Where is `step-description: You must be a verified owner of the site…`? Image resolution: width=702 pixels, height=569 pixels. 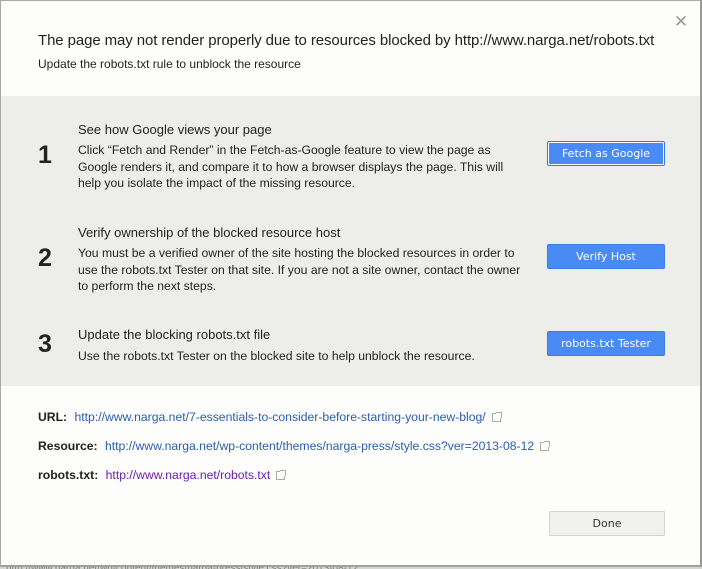
step-description: You must be a verified owner of the site… is located at coordinates (299, 269).